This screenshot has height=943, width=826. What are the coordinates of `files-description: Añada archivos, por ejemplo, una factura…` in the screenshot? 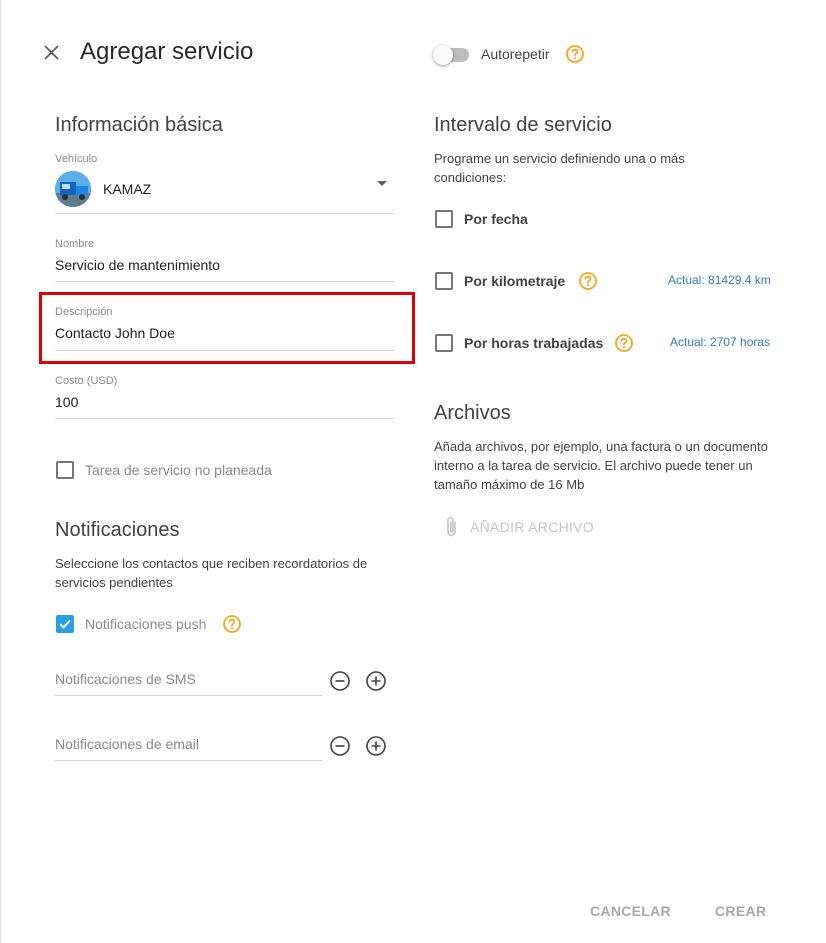 It's located at (601, 465).